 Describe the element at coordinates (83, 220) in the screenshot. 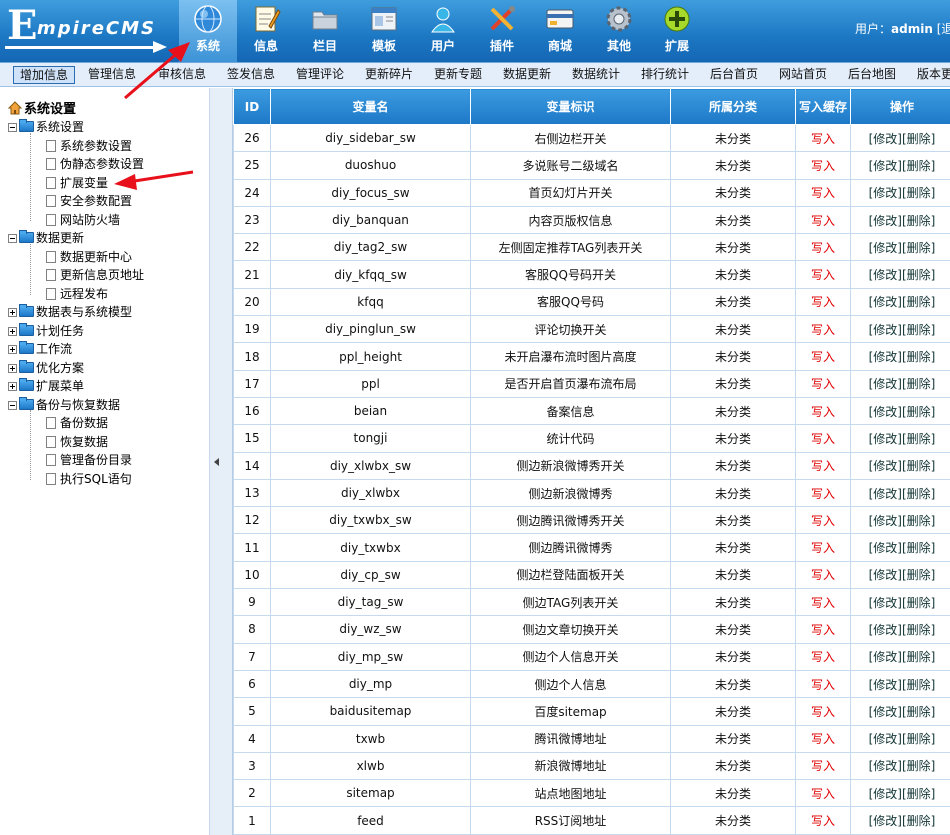

I see `tree-item-0-4: 网站防火墙` at that location.